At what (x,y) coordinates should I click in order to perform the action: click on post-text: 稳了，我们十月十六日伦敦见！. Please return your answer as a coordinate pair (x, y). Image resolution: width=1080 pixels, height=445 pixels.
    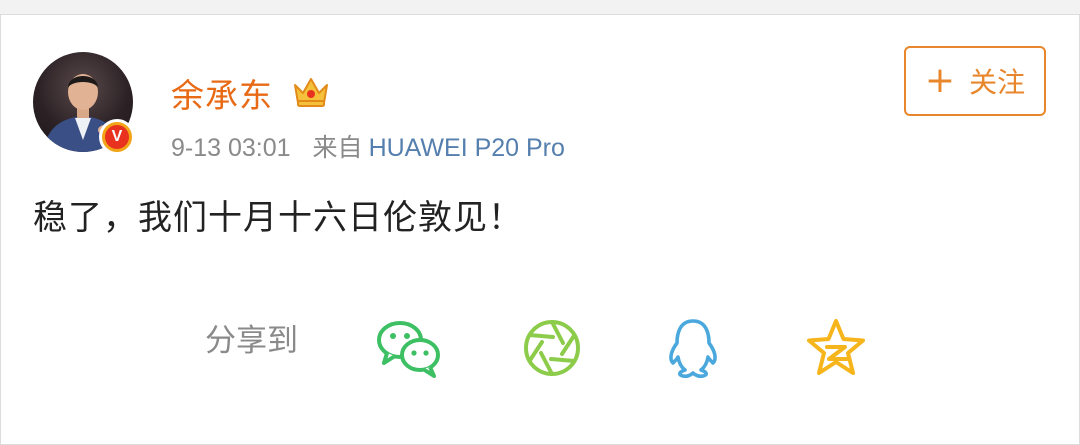
    Looking at the image, I should click on (278, 218).